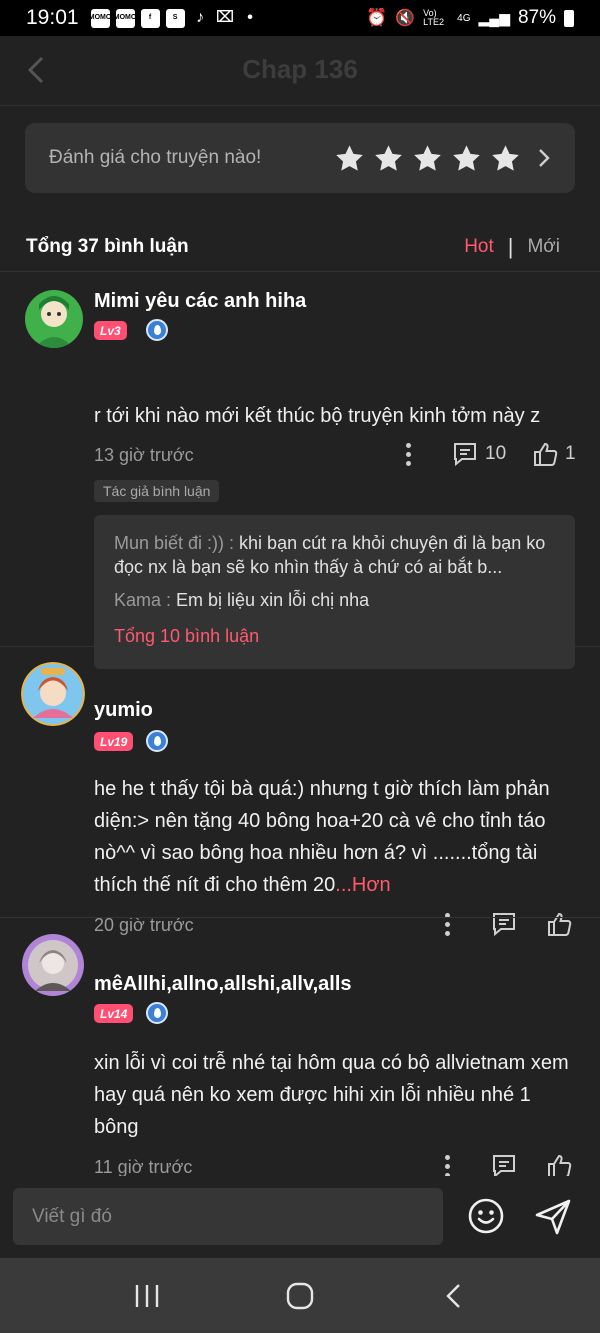  I want to click on level-badge: Lv19, so click(114, 741).